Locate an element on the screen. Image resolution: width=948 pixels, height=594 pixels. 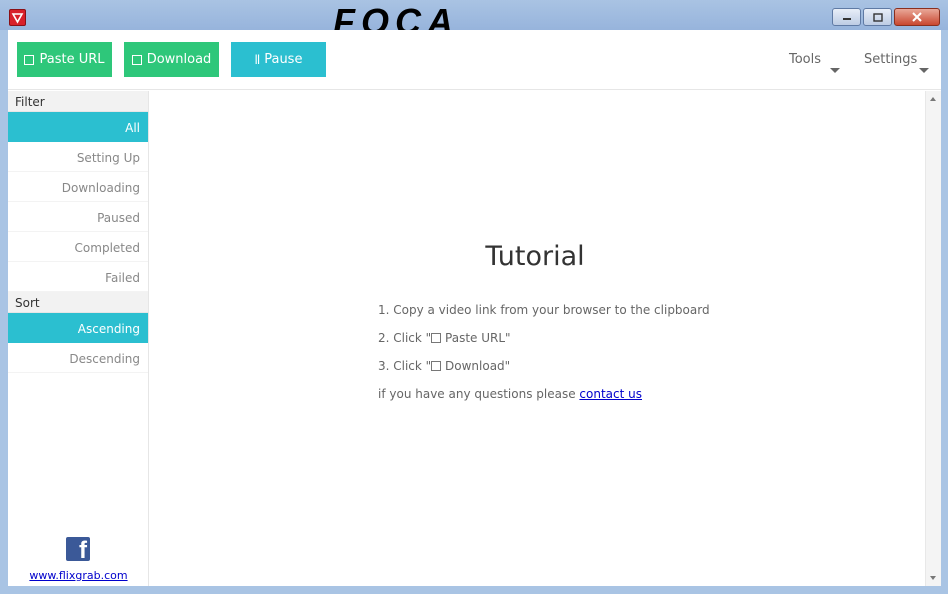
step-2-prefix: 2. Click " is located at coordinates (405, 338).